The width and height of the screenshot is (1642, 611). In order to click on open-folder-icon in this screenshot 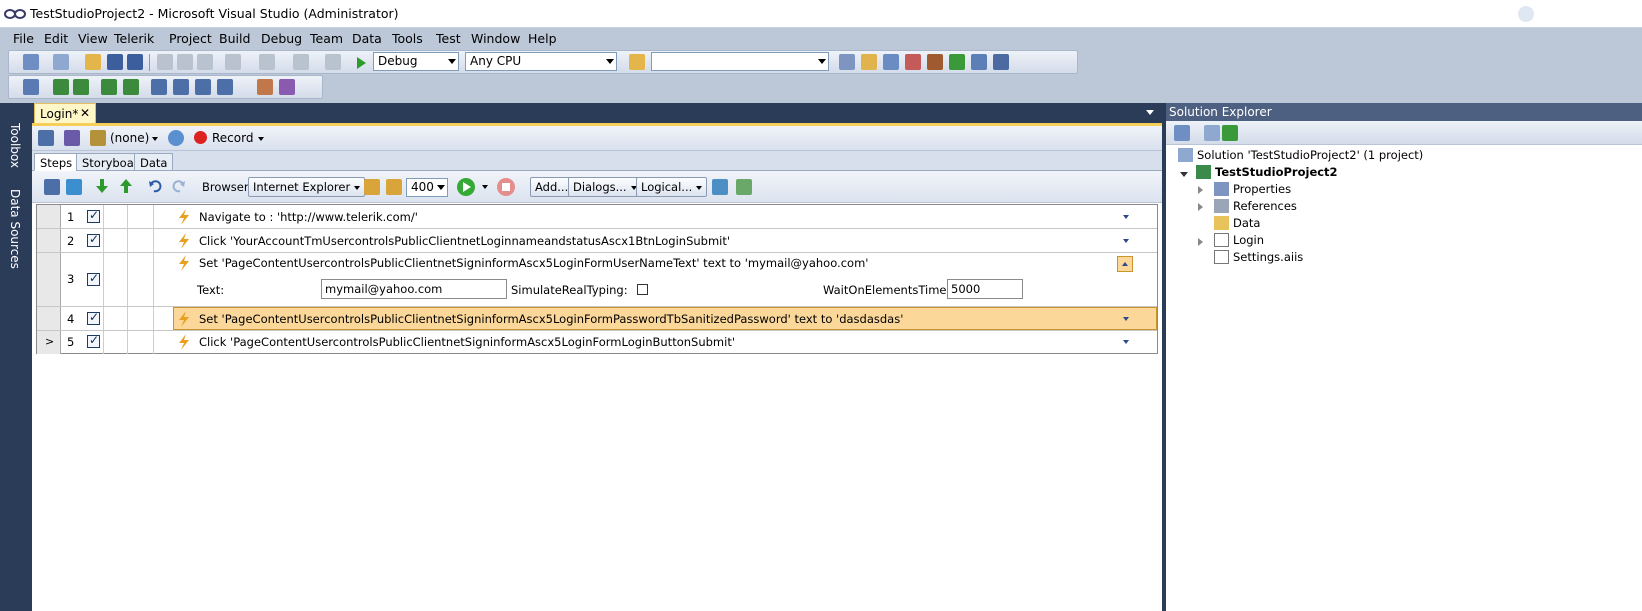, I will do `click(93, 62)`.